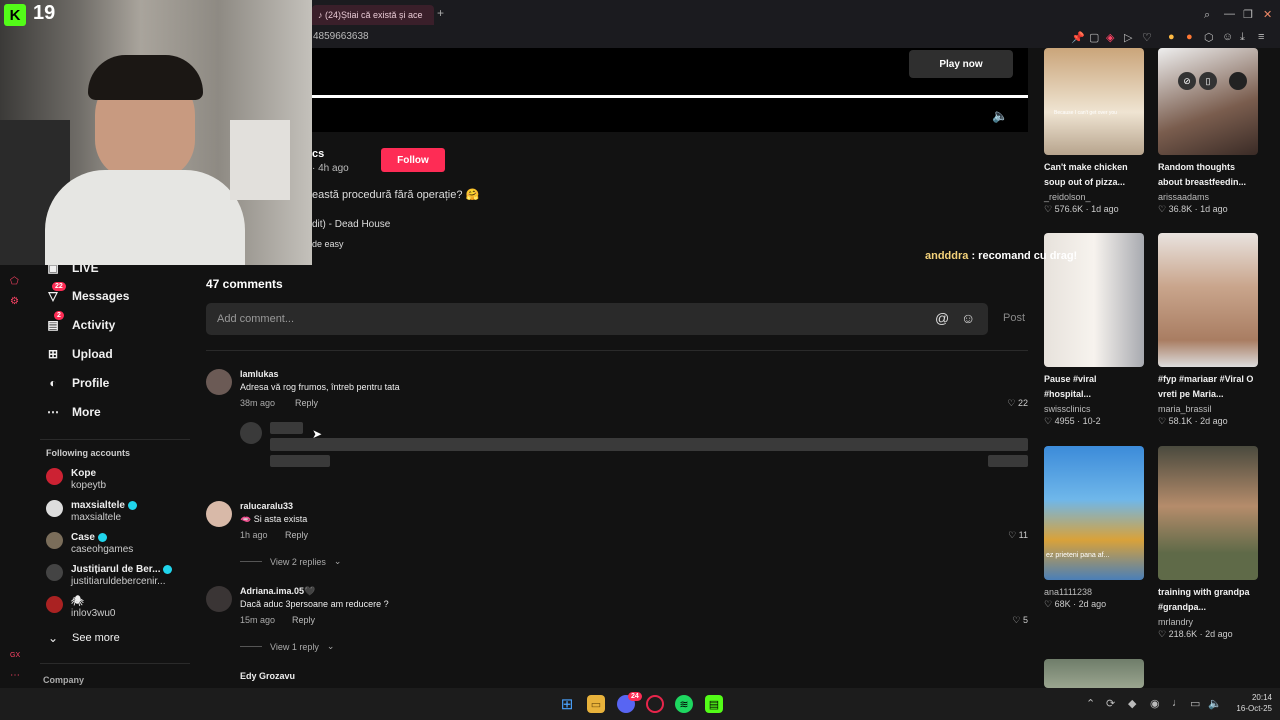  Describe the element at coordinates (77, 383) in the screenshot. I see `nav-profile: ◐ Profile` at that location.